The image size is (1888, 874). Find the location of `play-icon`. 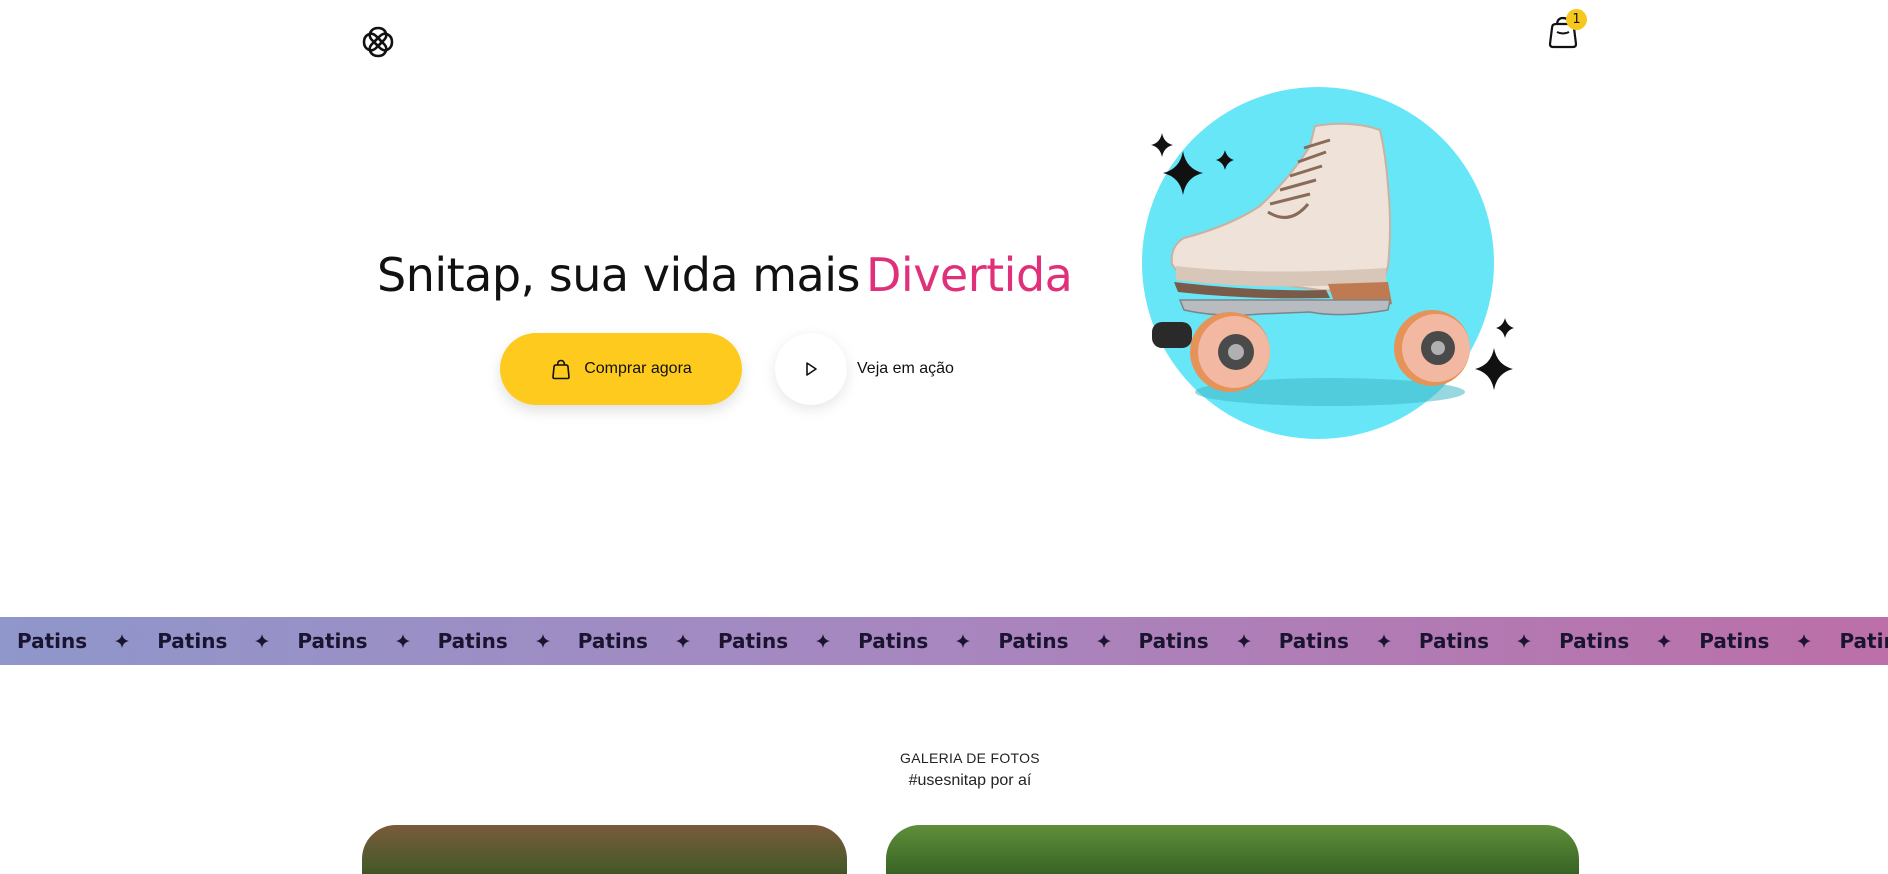

play-icon is located at coordinates (811, 369).